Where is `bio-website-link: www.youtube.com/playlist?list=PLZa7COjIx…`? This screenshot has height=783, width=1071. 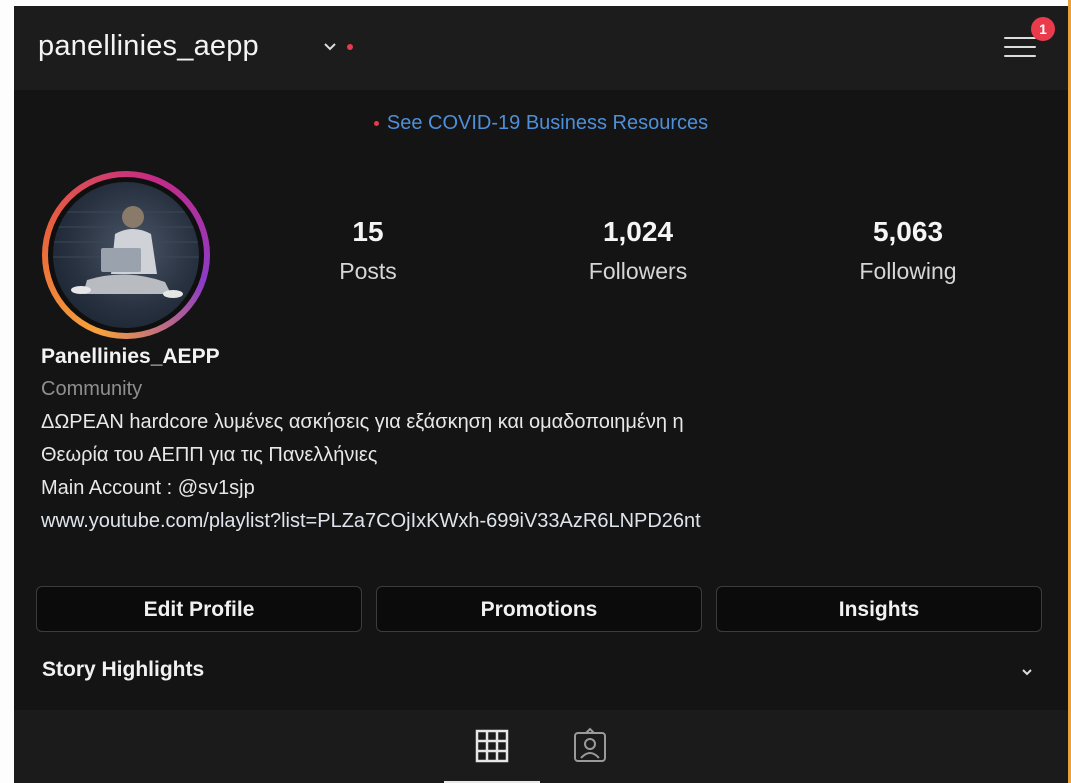
bio-website-link: www.youtube.com/playlist?list=PLZa7COjIx… is located at coordinates (541, 521).